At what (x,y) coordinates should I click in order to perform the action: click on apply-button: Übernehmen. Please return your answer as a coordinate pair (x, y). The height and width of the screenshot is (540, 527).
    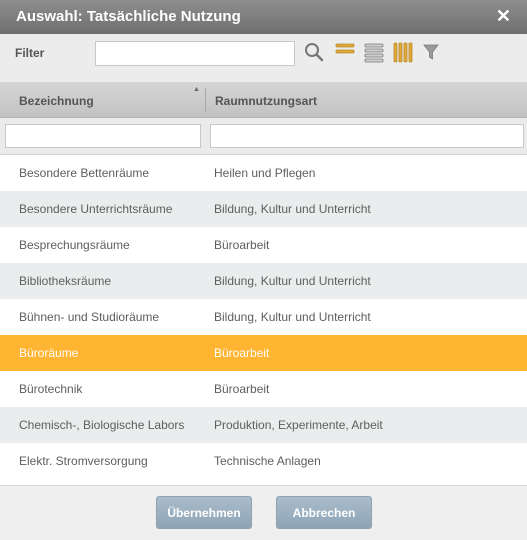
    Looking at the image, I should click on (204, 512).